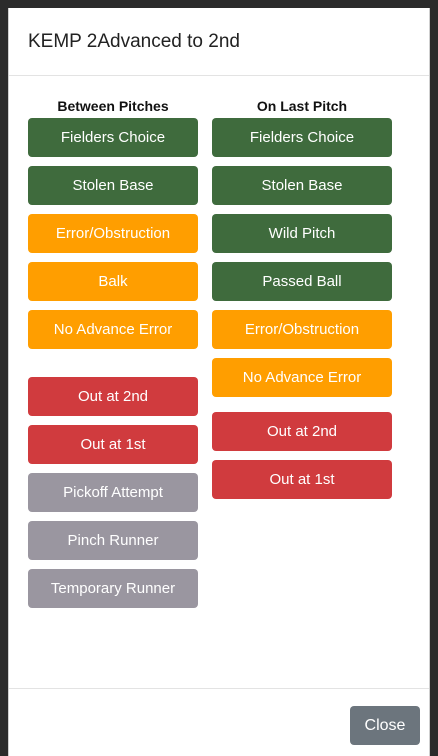 The image size is (438, 756). Describe the element at coordinates (302, 377) in the screenshot. I see `right-no-advance-error-button: No Advance Error` at that location.